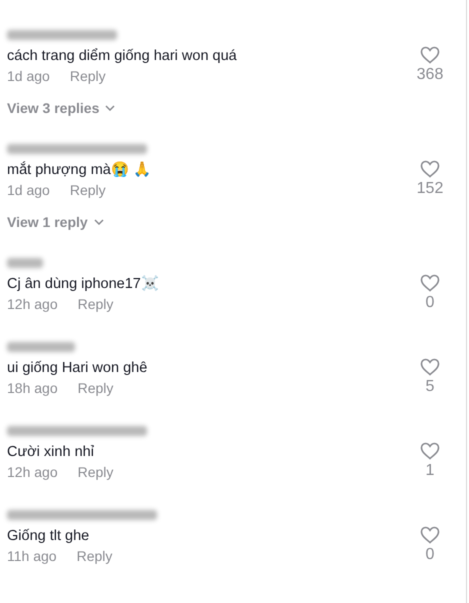 This screenshot has height=603, width=469. I want to click on like-count: 1, so click(430, 471).